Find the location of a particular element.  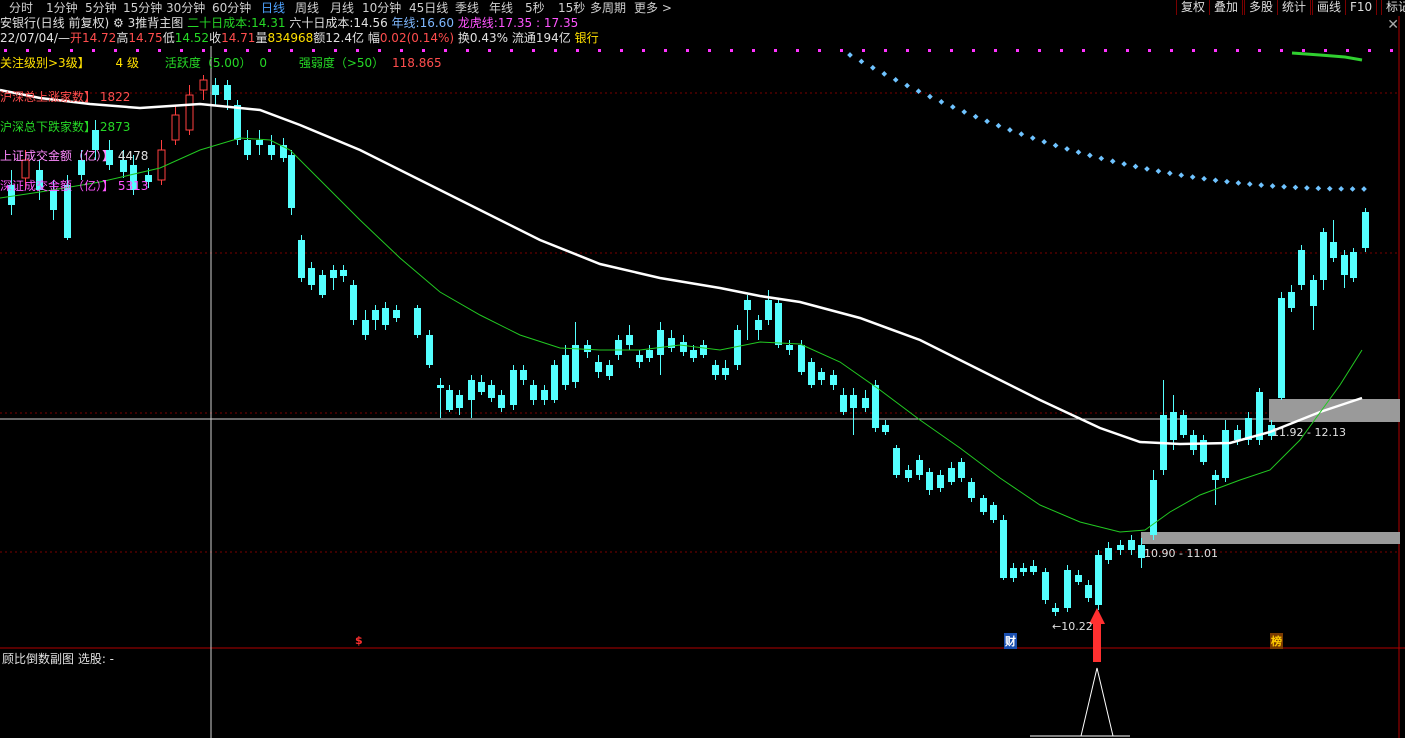

trend-line-green is located at coordinates (1327, 56).